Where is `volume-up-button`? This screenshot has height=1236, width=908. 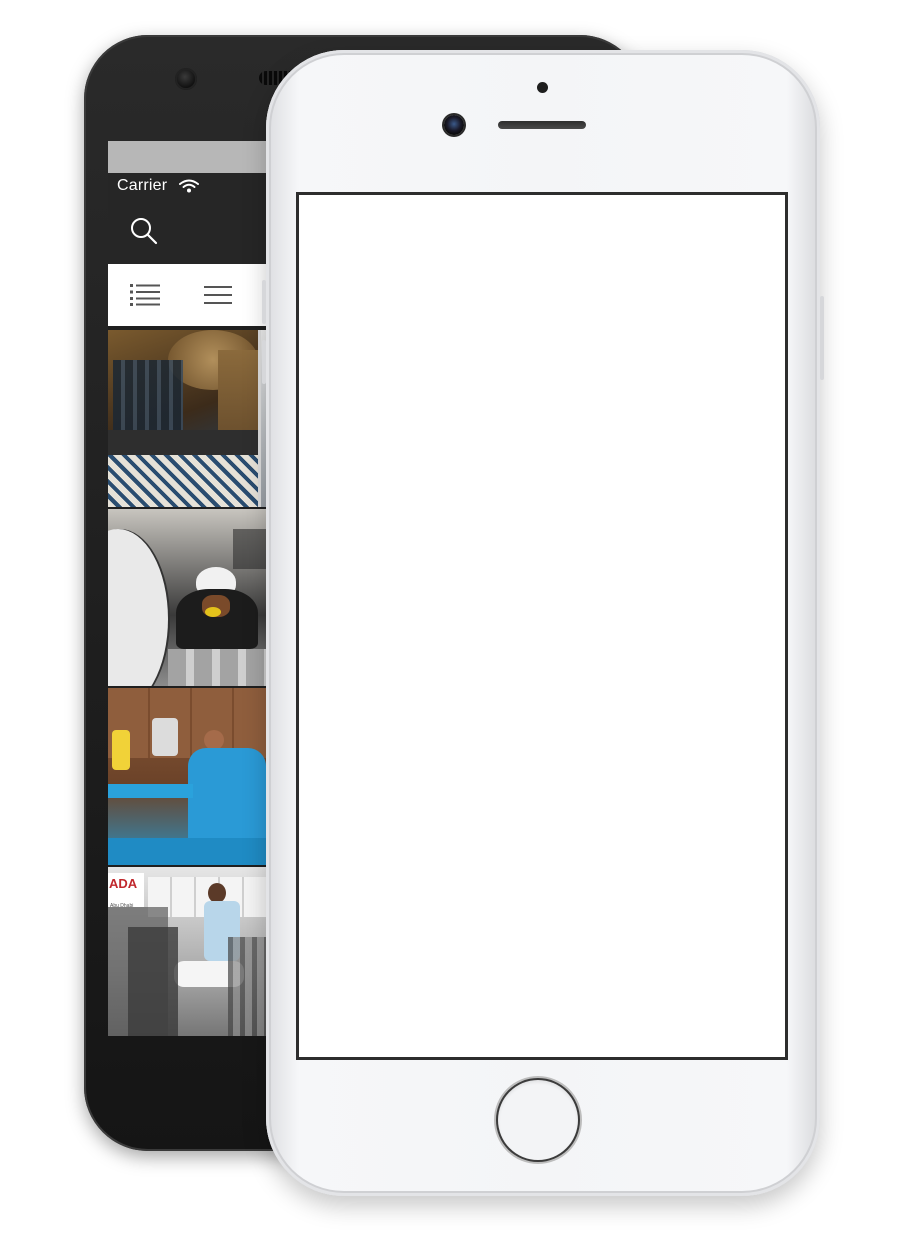
volume-up-button is located at coordinates (264, 302).